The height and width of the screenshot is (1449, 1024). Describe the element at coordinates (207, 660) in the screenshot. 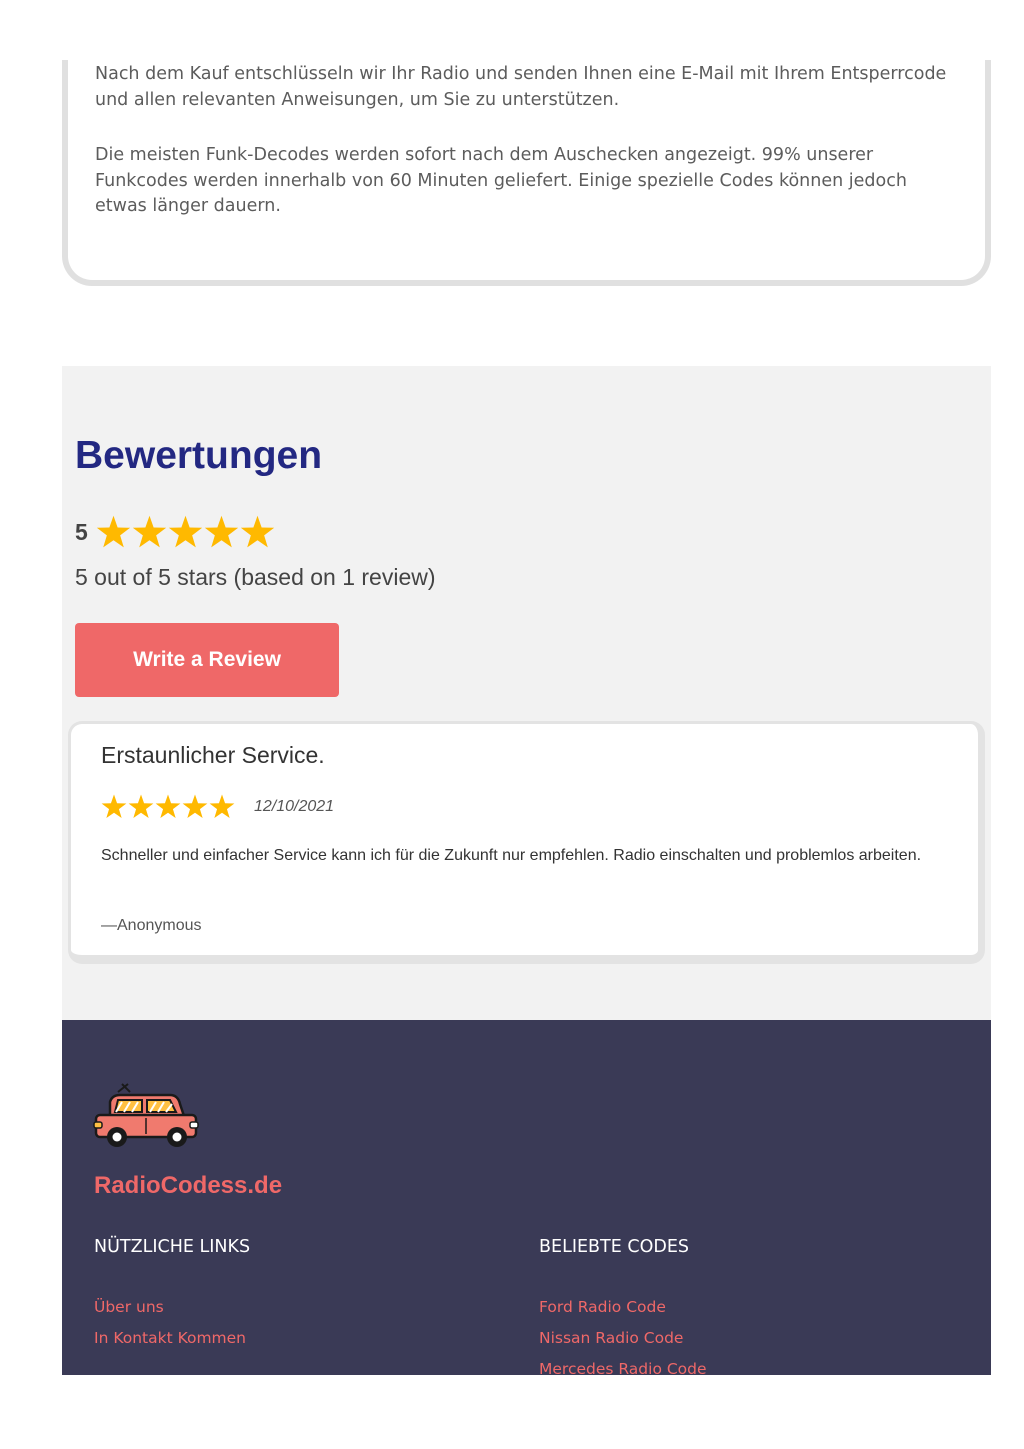

I see `write-review-button: Write a Review` at that location.